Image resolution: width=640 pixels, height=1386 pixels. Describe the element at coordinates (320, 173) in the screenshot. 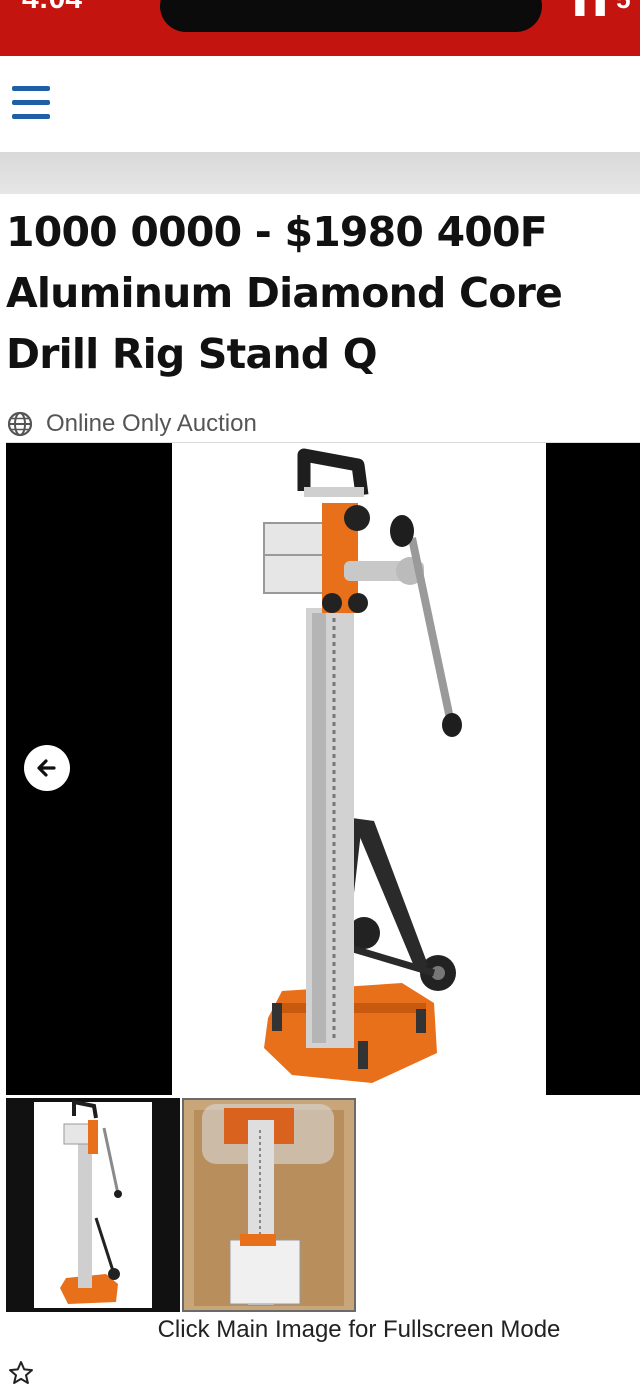

I see `header-divider-band` at that location.